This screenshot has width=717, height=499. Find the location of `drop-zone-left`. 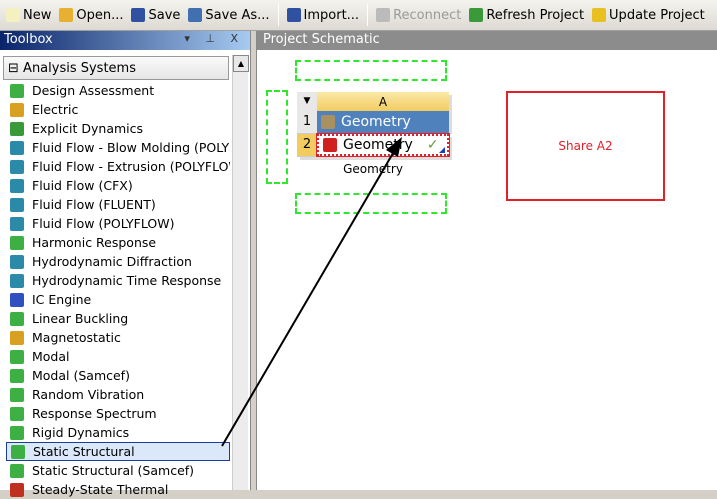

drop-zone-left is located at coordinates (277, 137).